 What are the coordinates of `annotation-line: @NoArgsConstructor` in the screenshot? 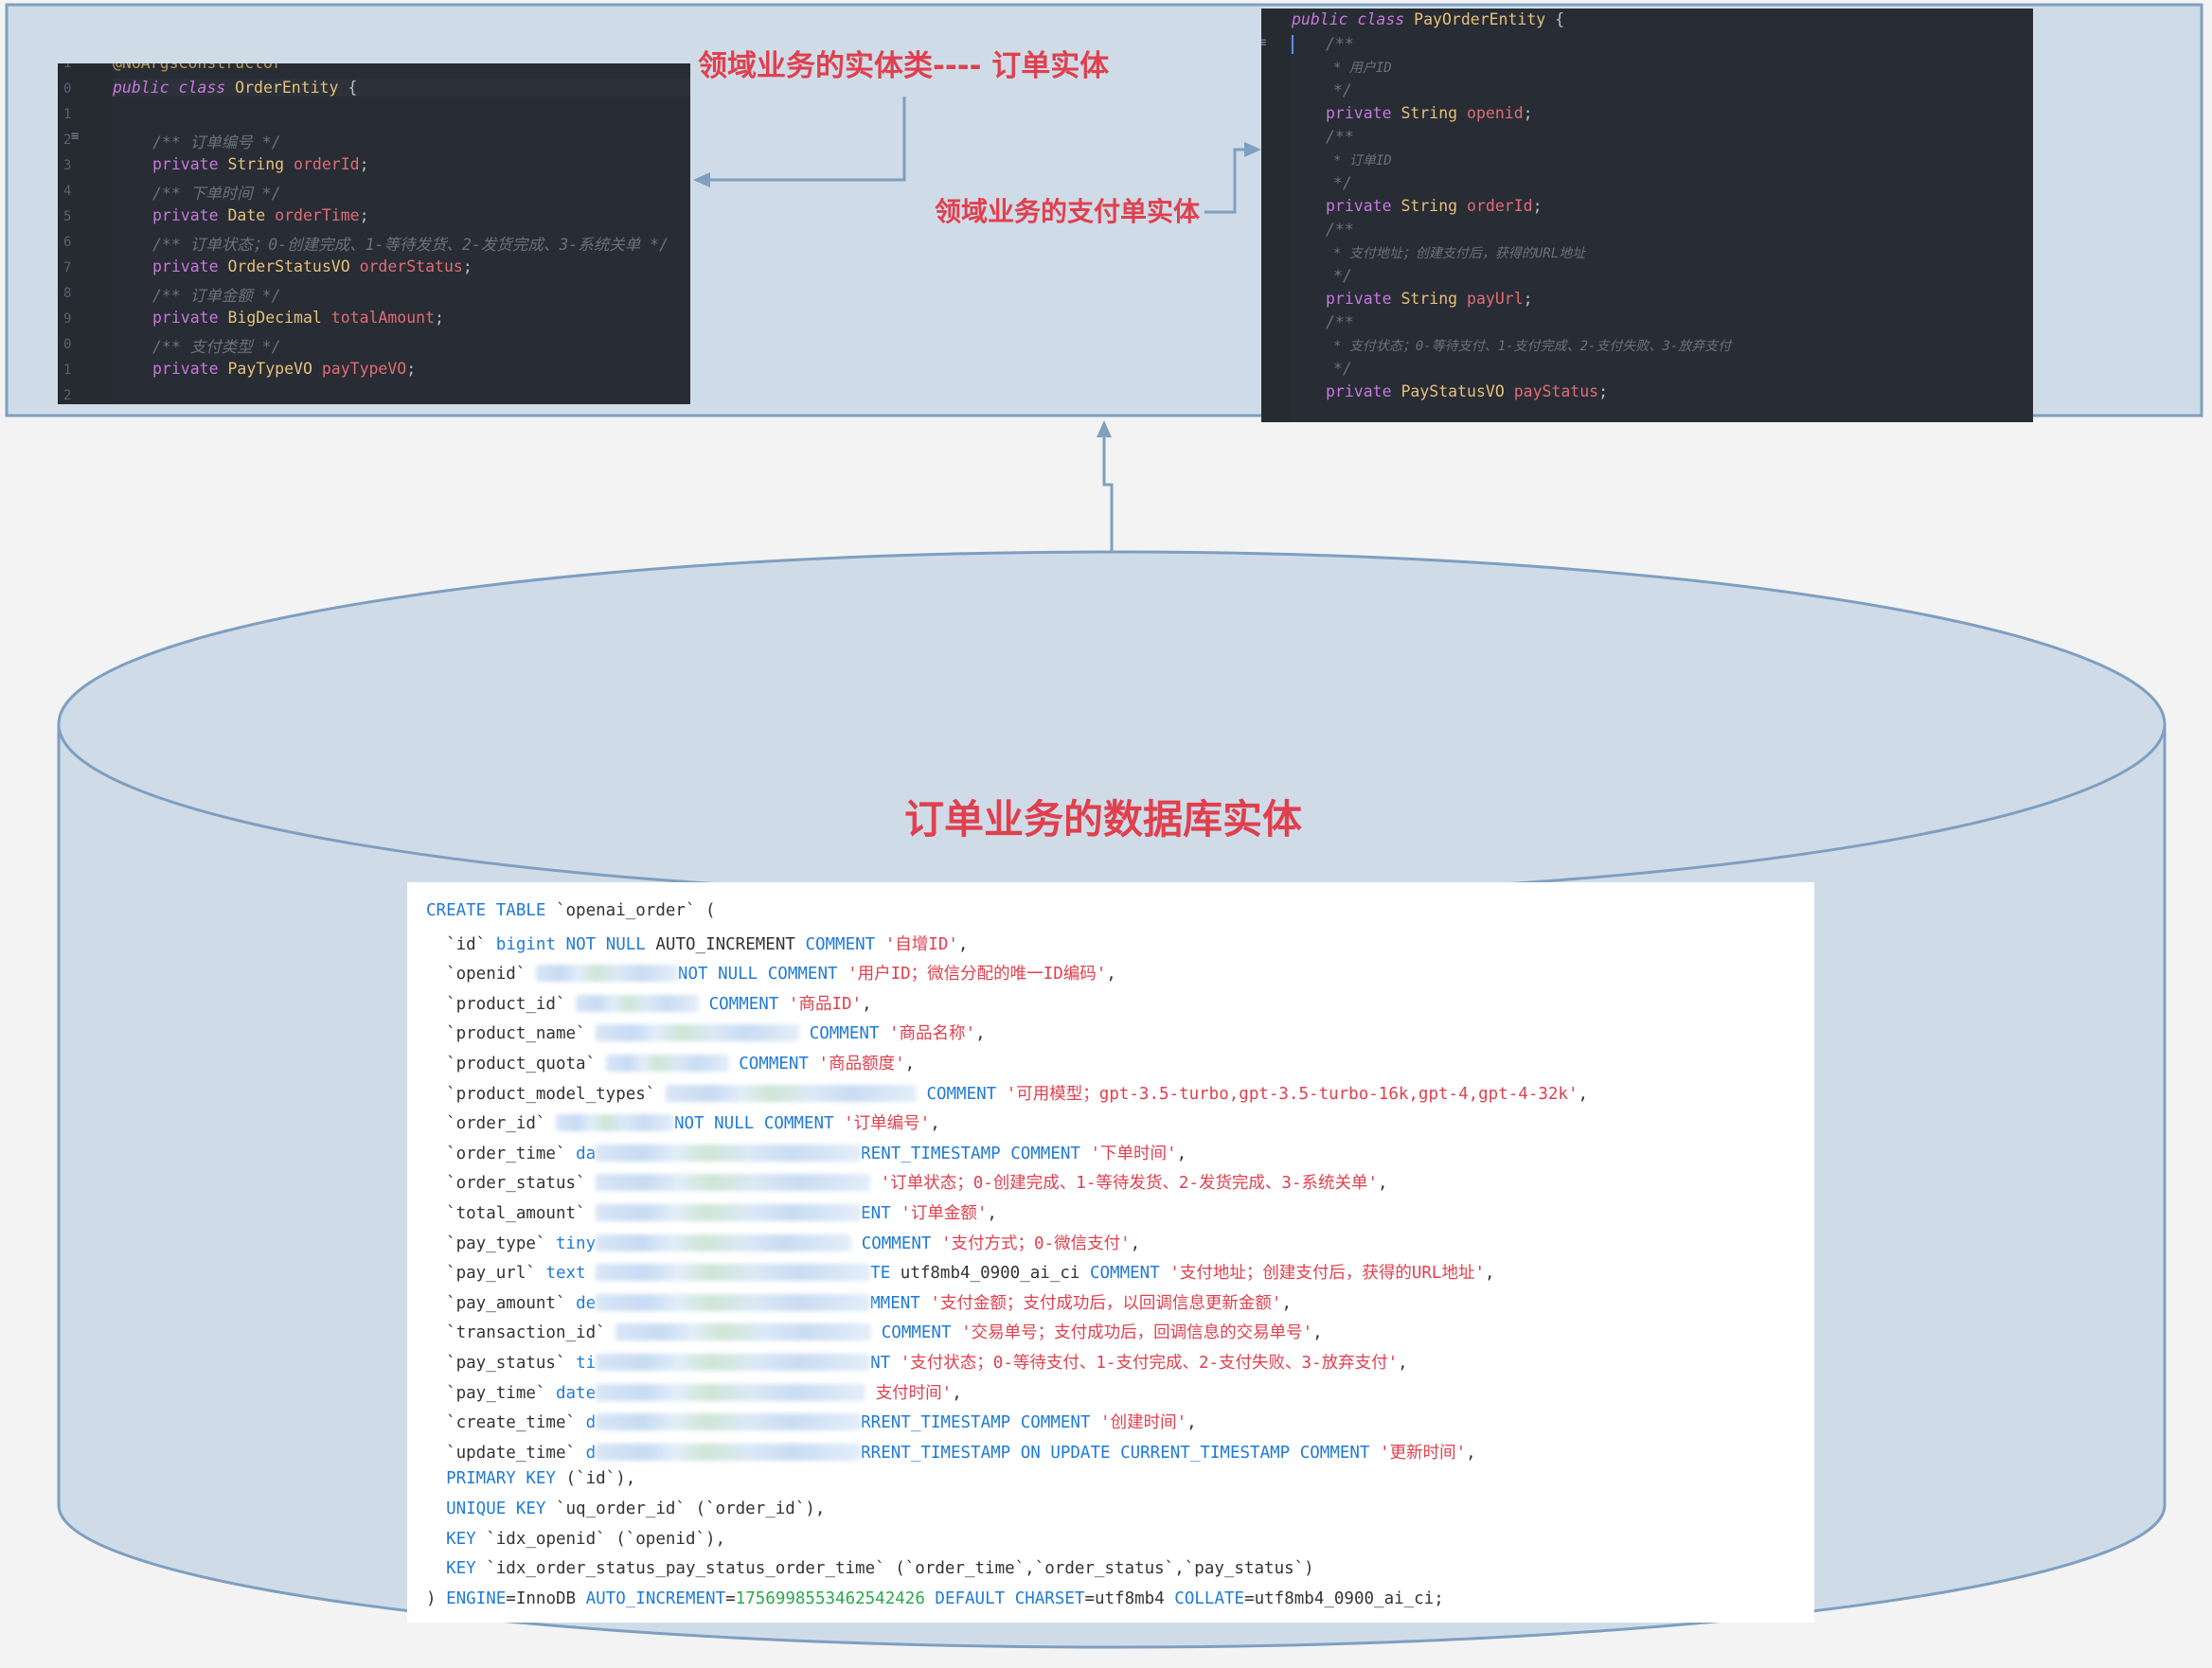 It's located at (197, 68).